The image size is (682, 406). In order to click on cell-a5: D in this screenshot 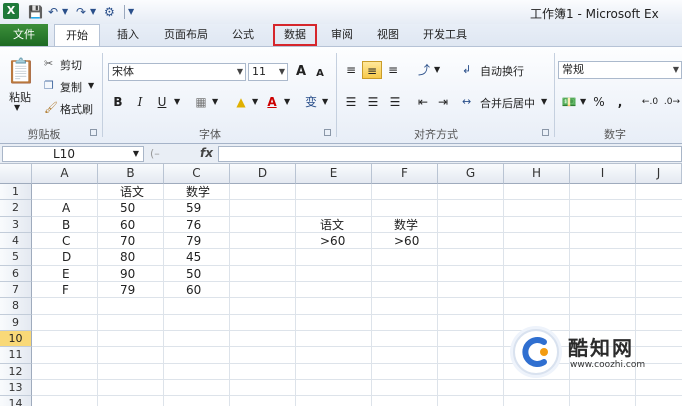, I will do `click(66, 257)`.